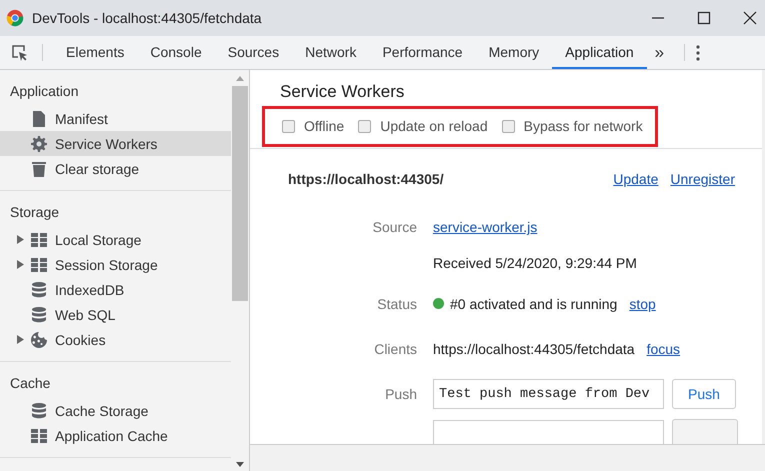 The width and height of the screenshot is (765, 471). I want to click on sidebar-section-title: Application, so click(44, 91).